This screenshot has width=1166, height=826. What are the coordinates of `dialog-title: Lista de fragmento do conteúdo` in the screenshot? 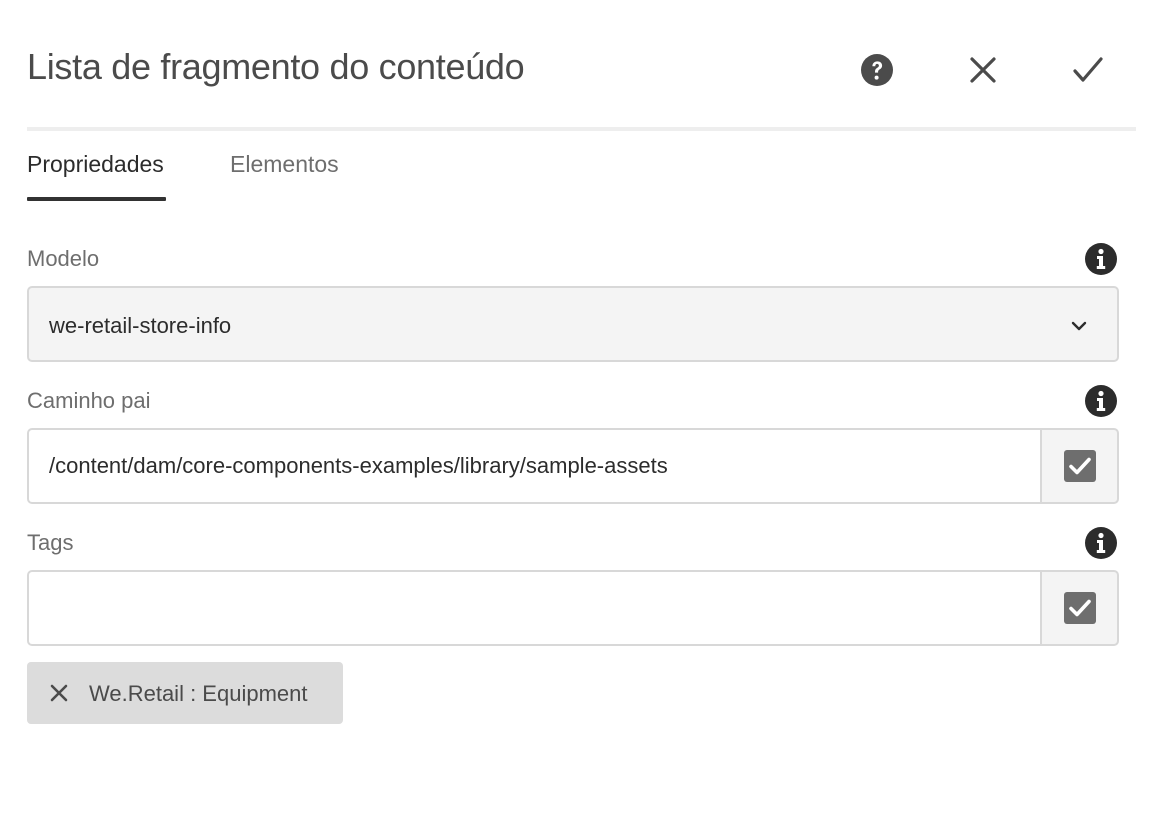 It's located at (276, 66).